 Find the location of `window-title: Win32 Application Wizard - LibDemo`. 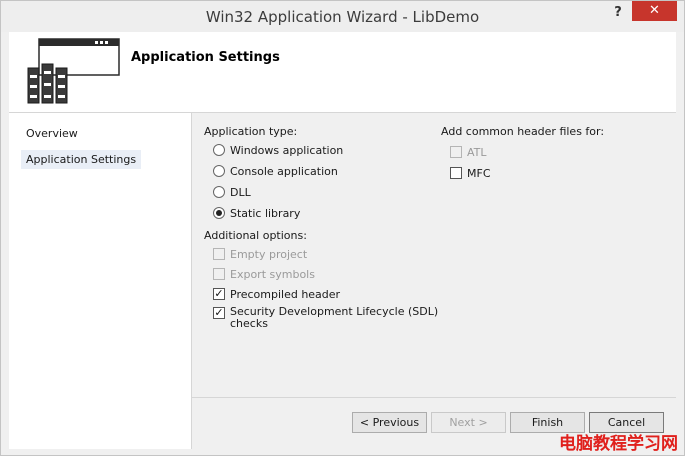

window-title: Win32 Application Wizard - LibDemo is located at coordinates (342, 17).